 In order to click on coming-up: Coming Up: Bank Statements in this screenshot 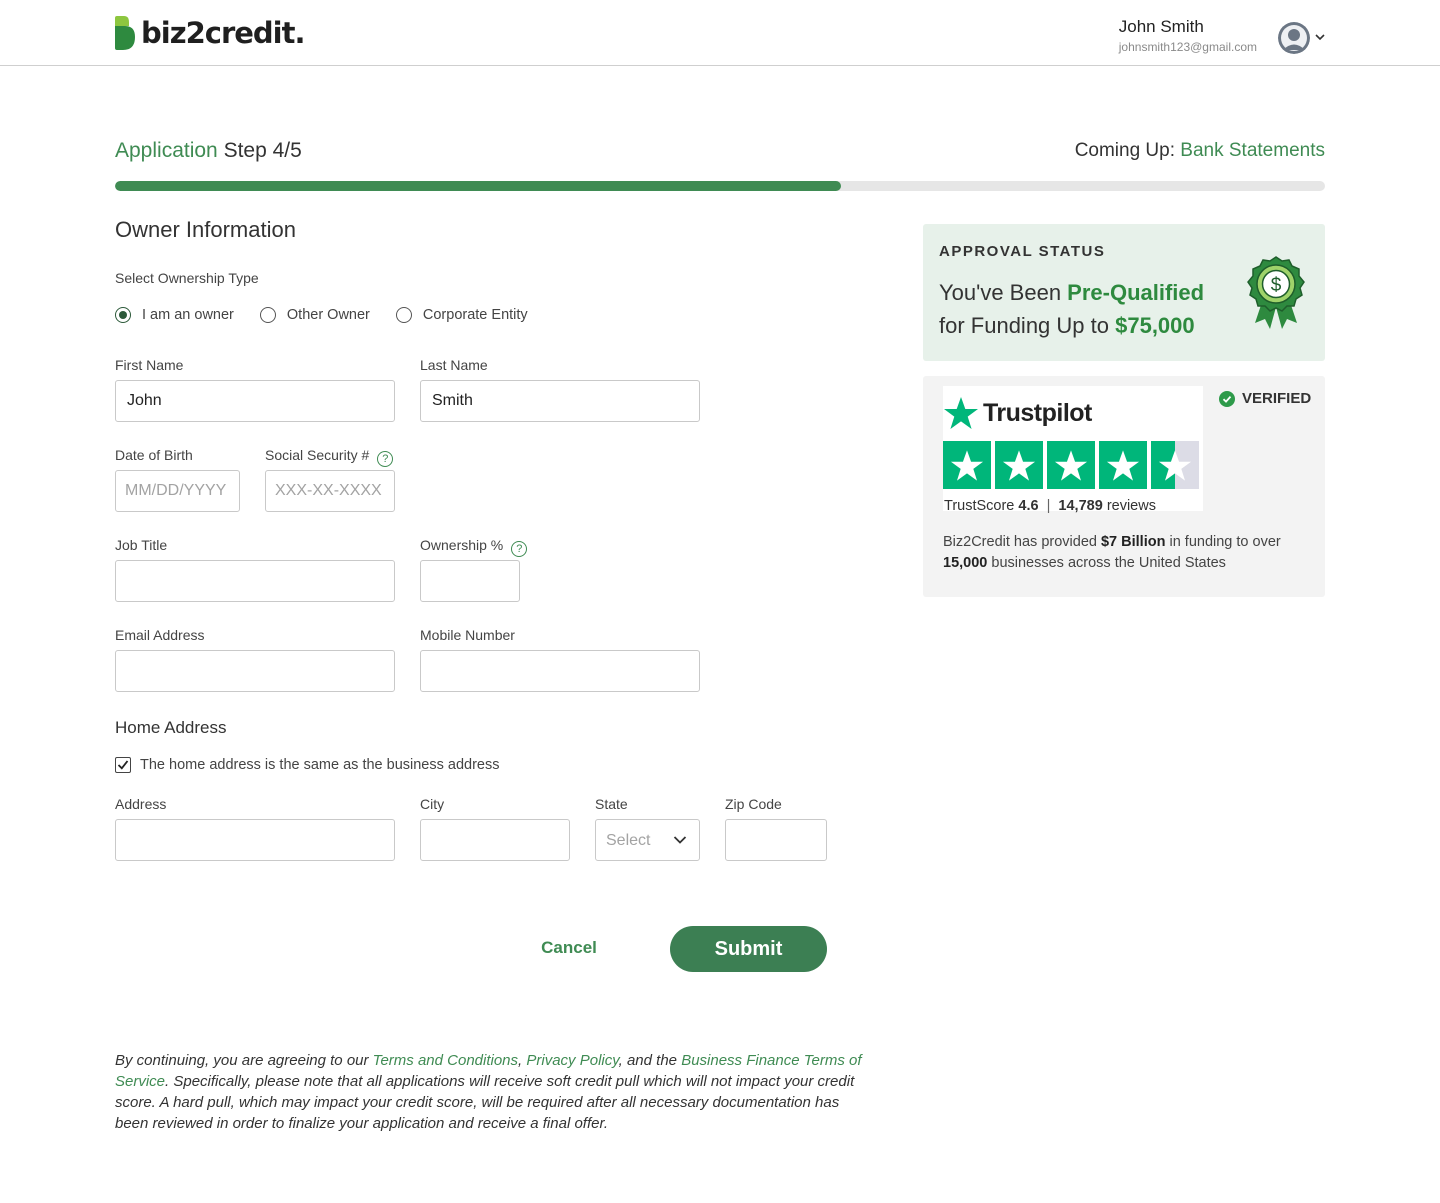, I will do `click(1200, 151)`.